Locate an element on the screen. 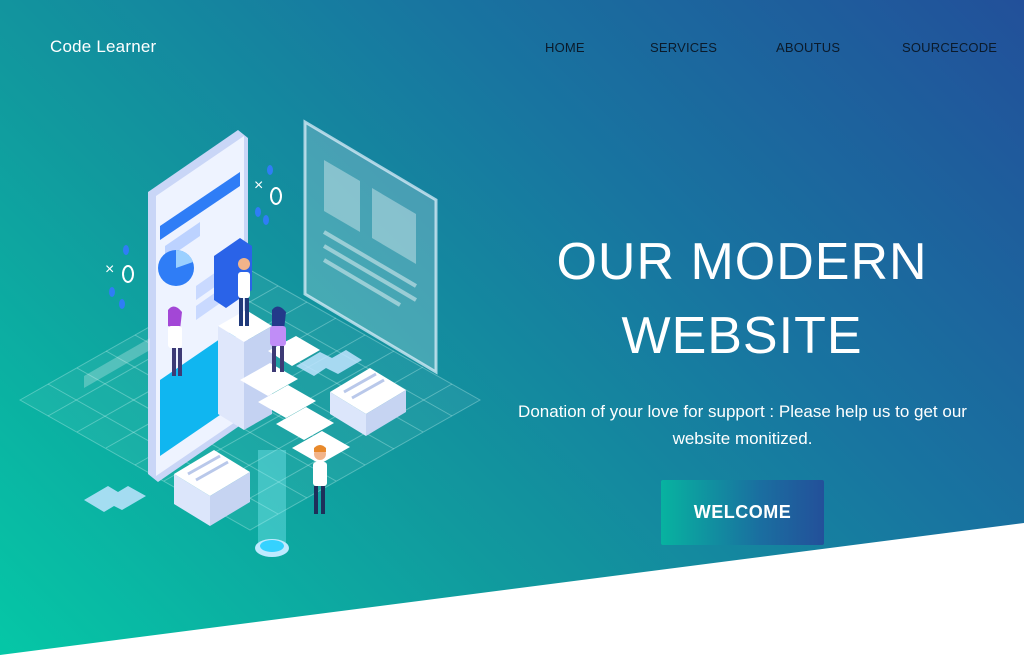  nav-home: HOME is located at coordinates (565, 47).